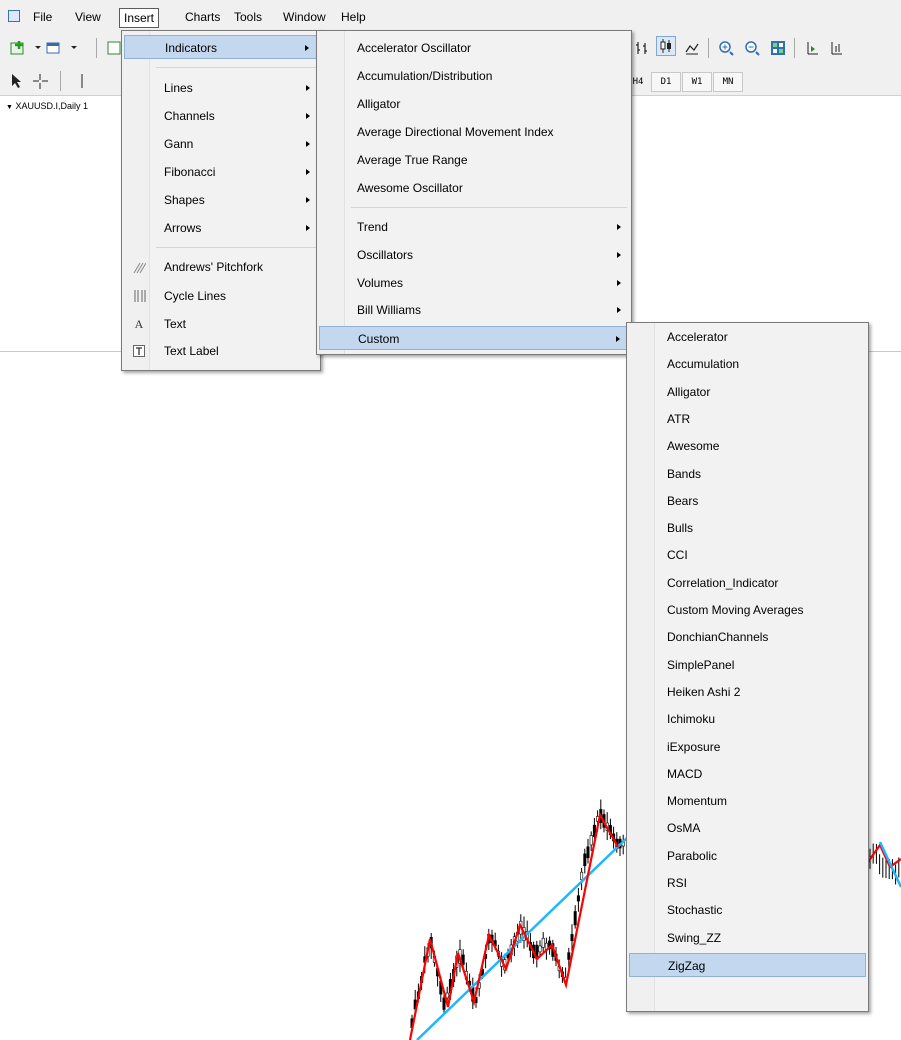 The height and width of the screenshot is (1040, 901). I want to click on indicators-item-average-directional-movement-index: Average Directional Movement Index, so click(474, 132).